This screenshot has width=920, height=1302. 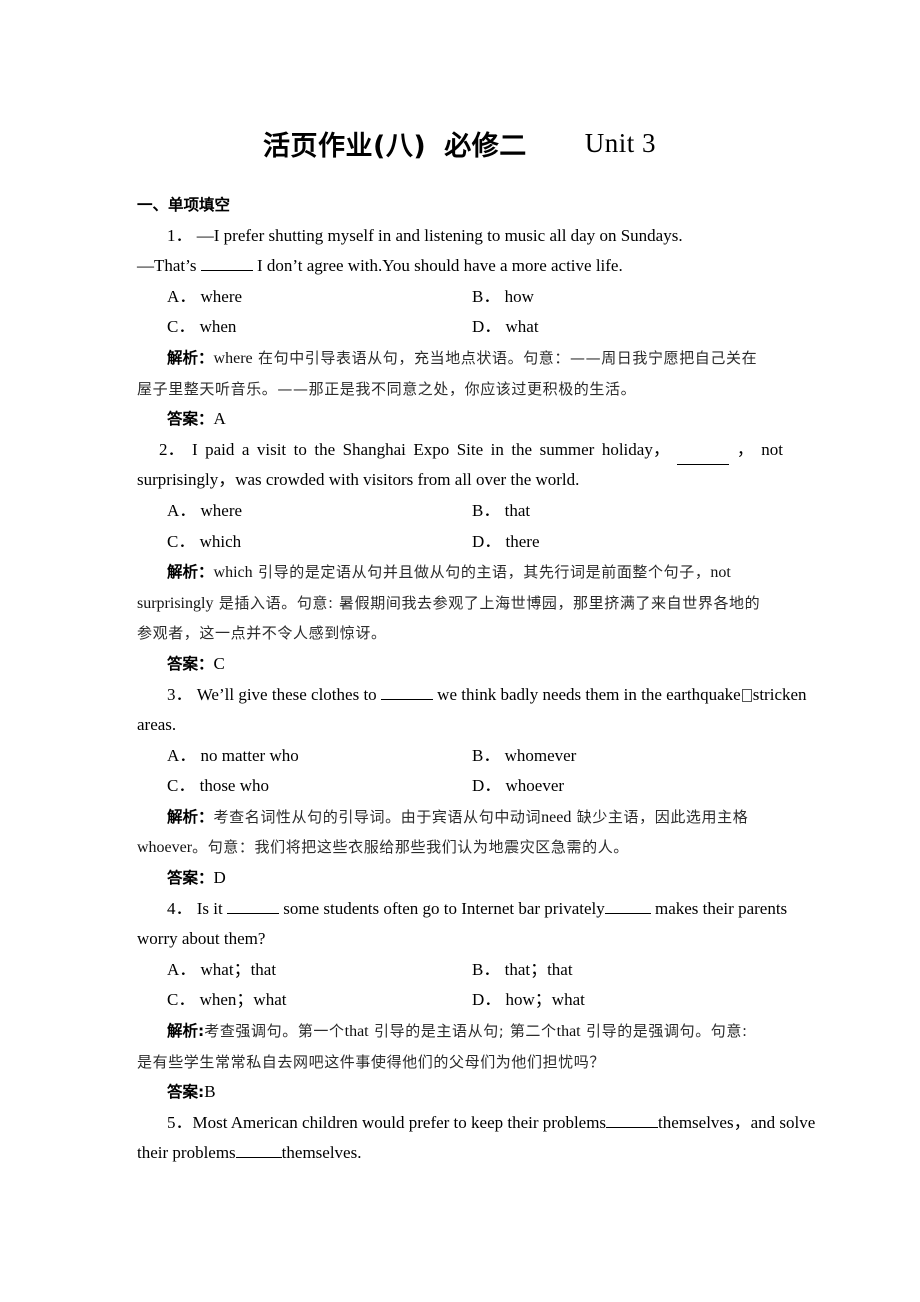 I want to click on analysis-label: 解析, so click(x=183, y=1031).